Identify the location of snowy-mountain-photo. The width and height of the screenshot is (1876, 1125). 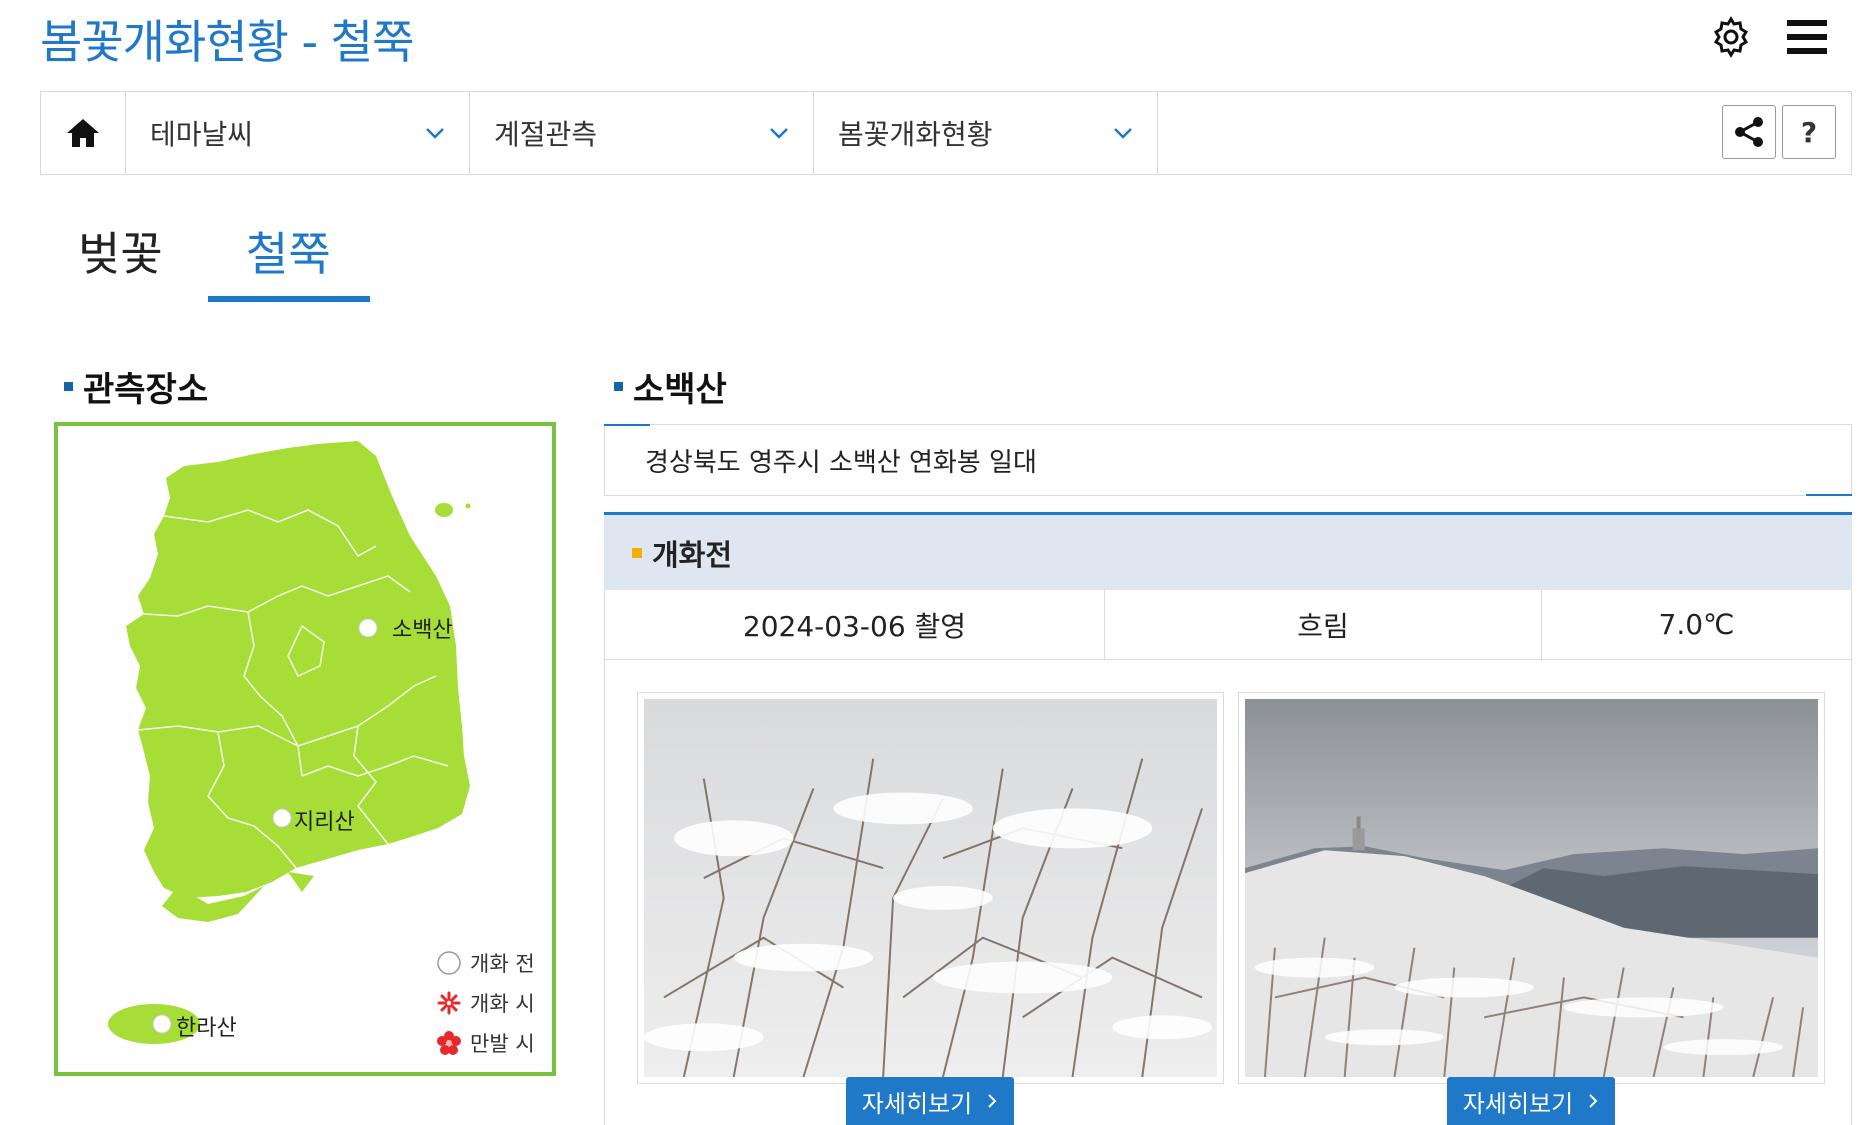
(1531, 888).